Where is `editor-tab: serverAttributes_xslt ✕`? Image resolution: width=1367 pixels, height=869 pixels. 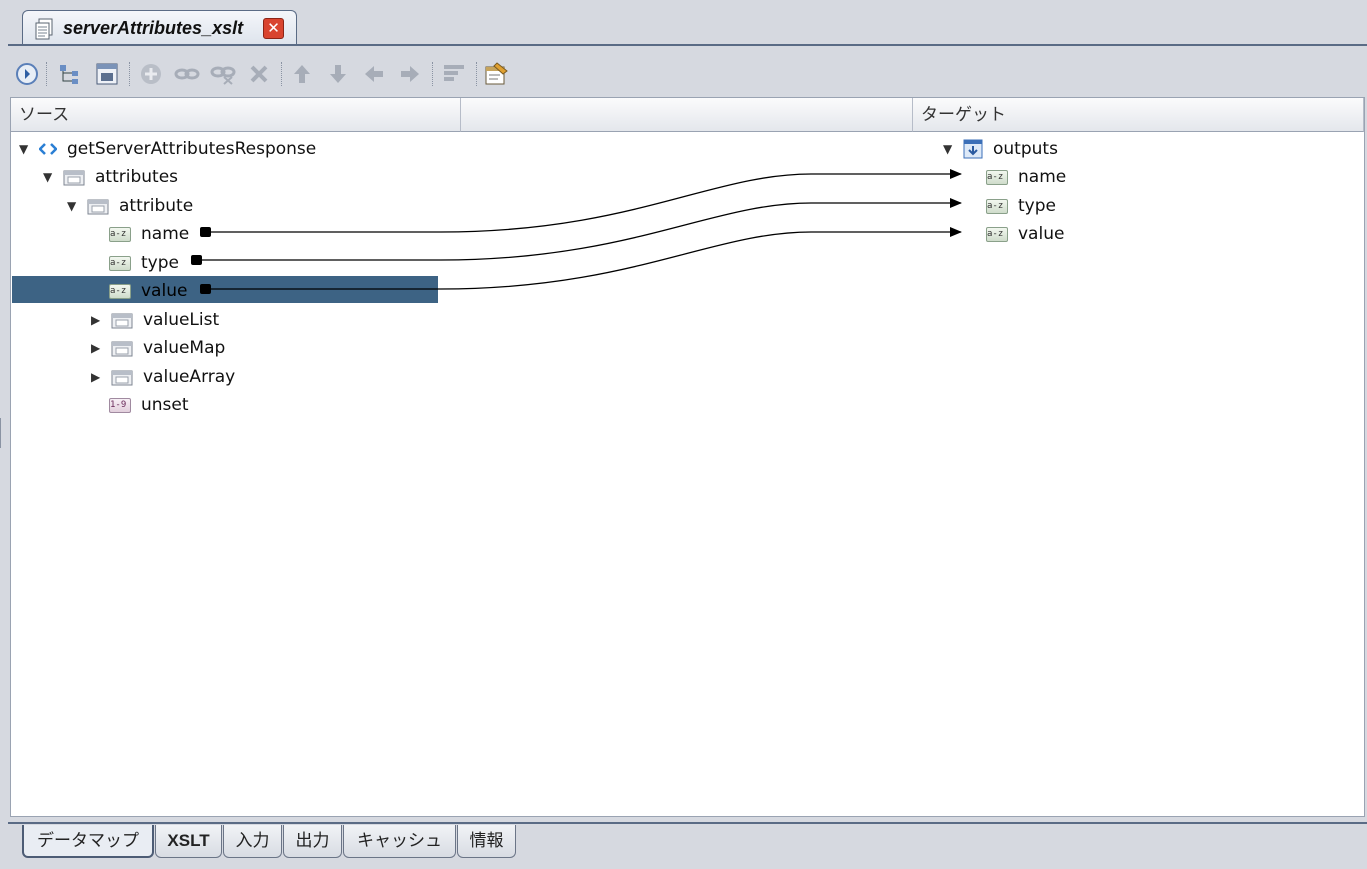
editor-tab: serverAttributes_xslt ✕ is located at coordinates (159, 28).